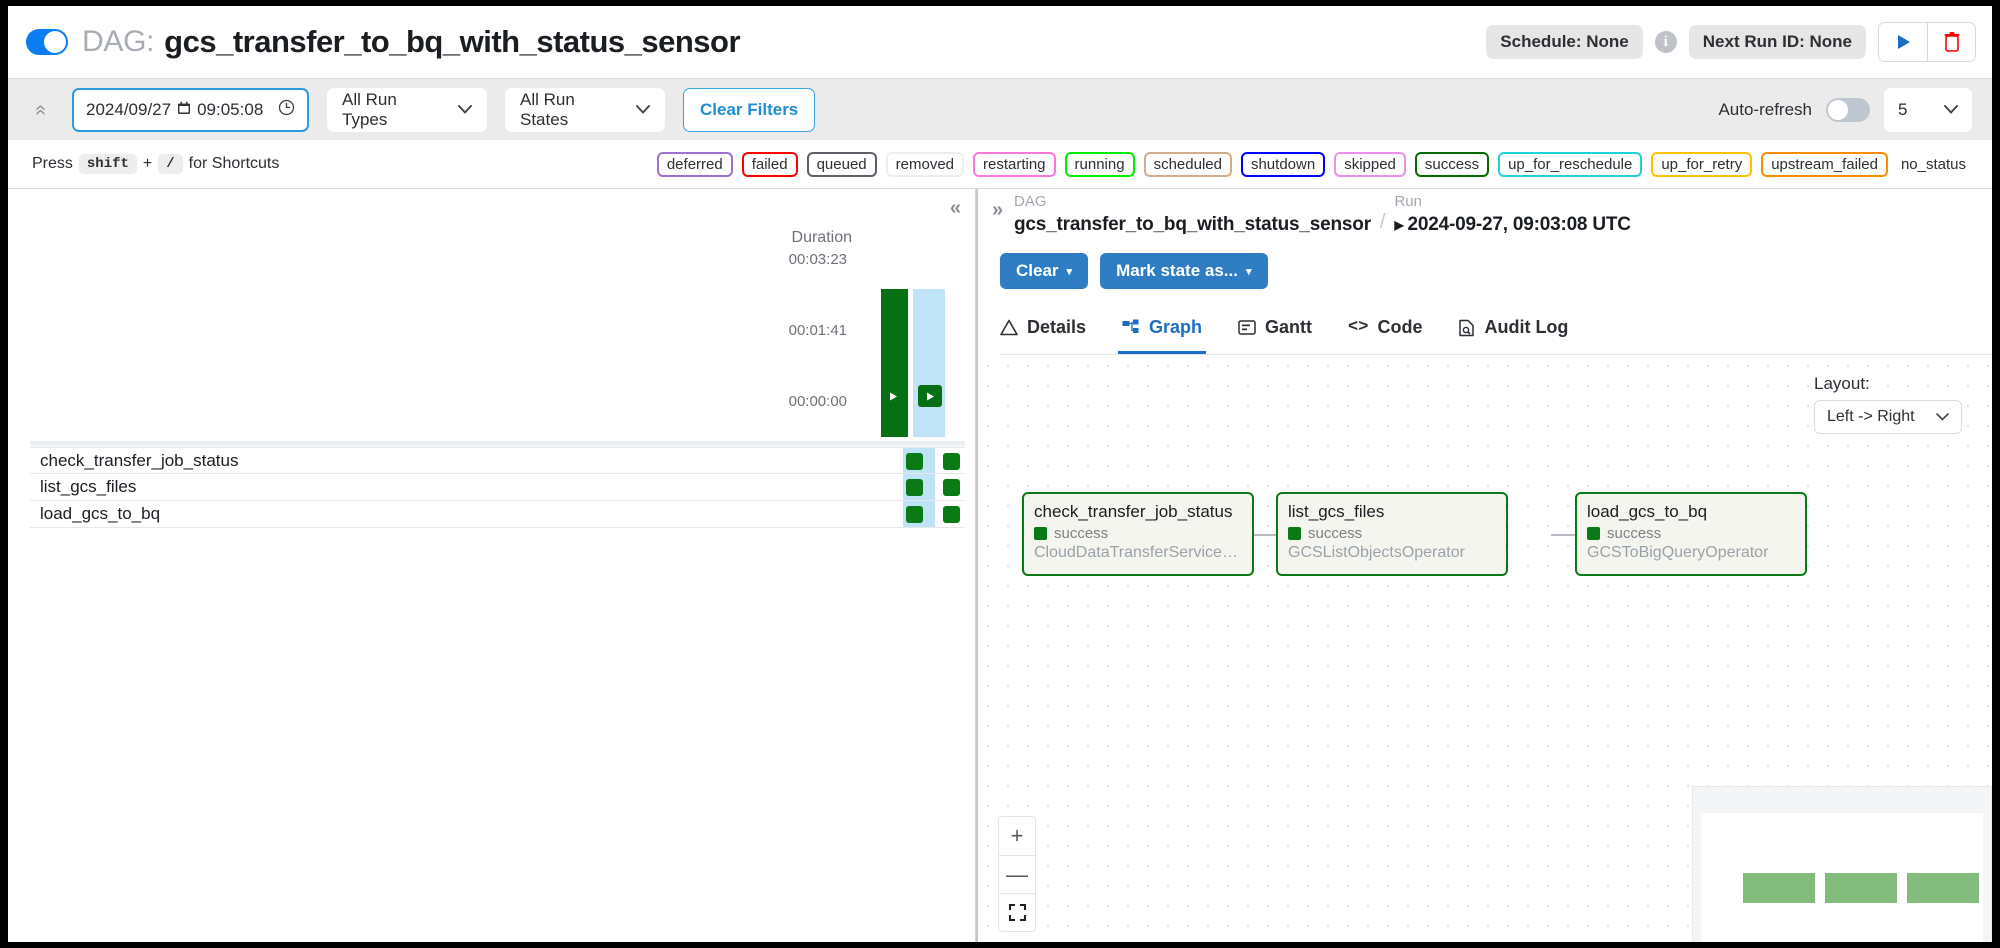  I want to click on node-operator: GCSToBigQueryOperator, so click(1678, 553).